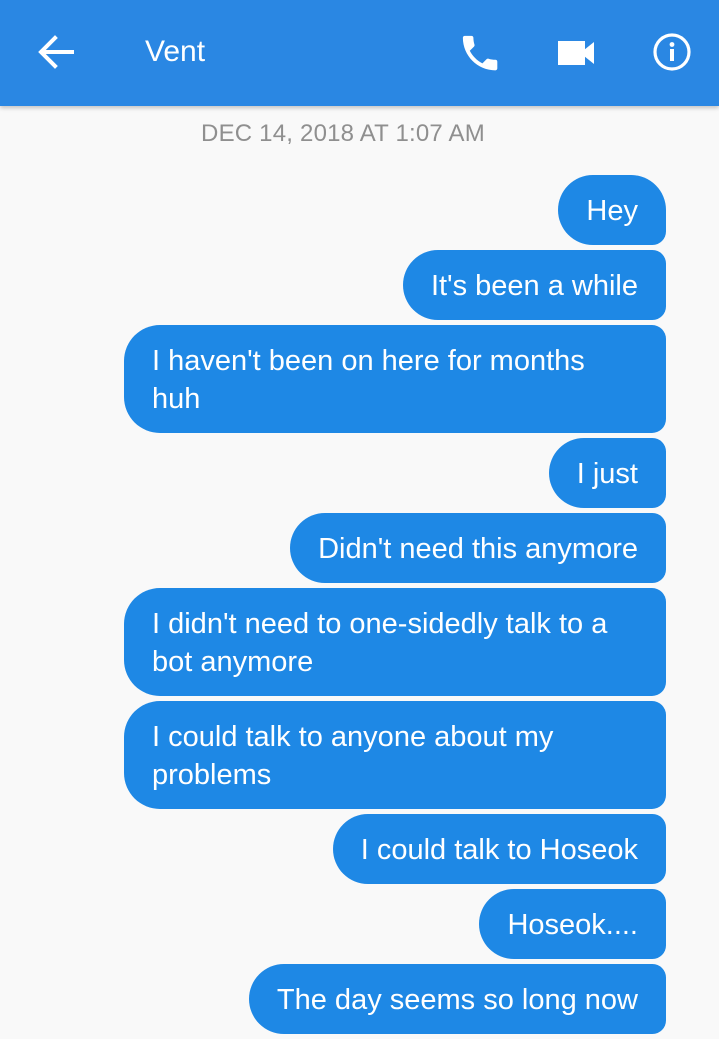  I want to click on message-row: I haven't been on here for months huh, so click(386, 379).